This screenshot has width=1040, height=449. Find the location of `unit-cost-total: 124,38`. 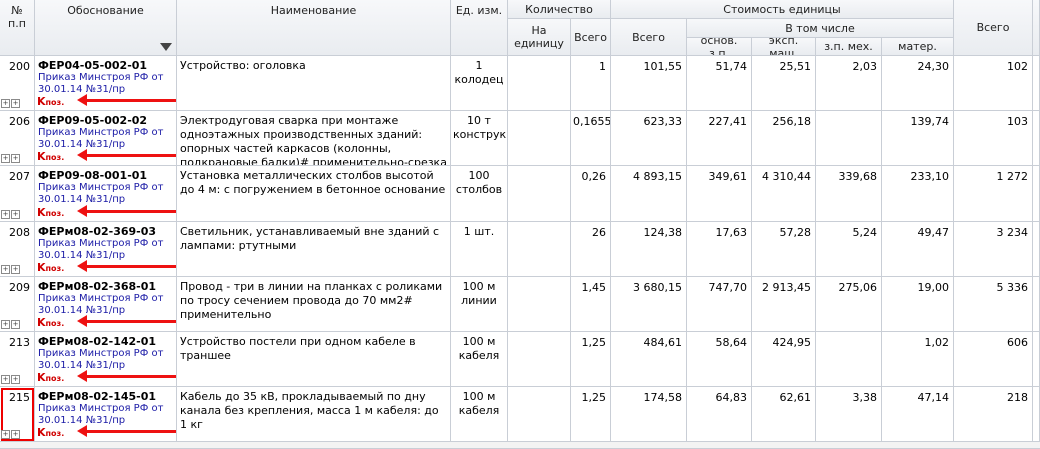

unit-cost-total: 124,38 is located at coordinates (649, 249).